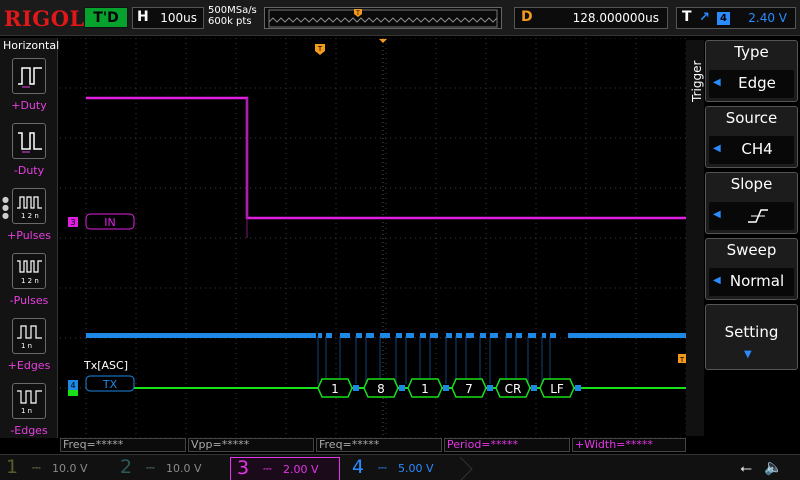 Image resolution: width=800 pixels, height=480 pixels. Describe the element at coordinates (12, 467) in the screenshot. I see `channel-number: 1` at that location.